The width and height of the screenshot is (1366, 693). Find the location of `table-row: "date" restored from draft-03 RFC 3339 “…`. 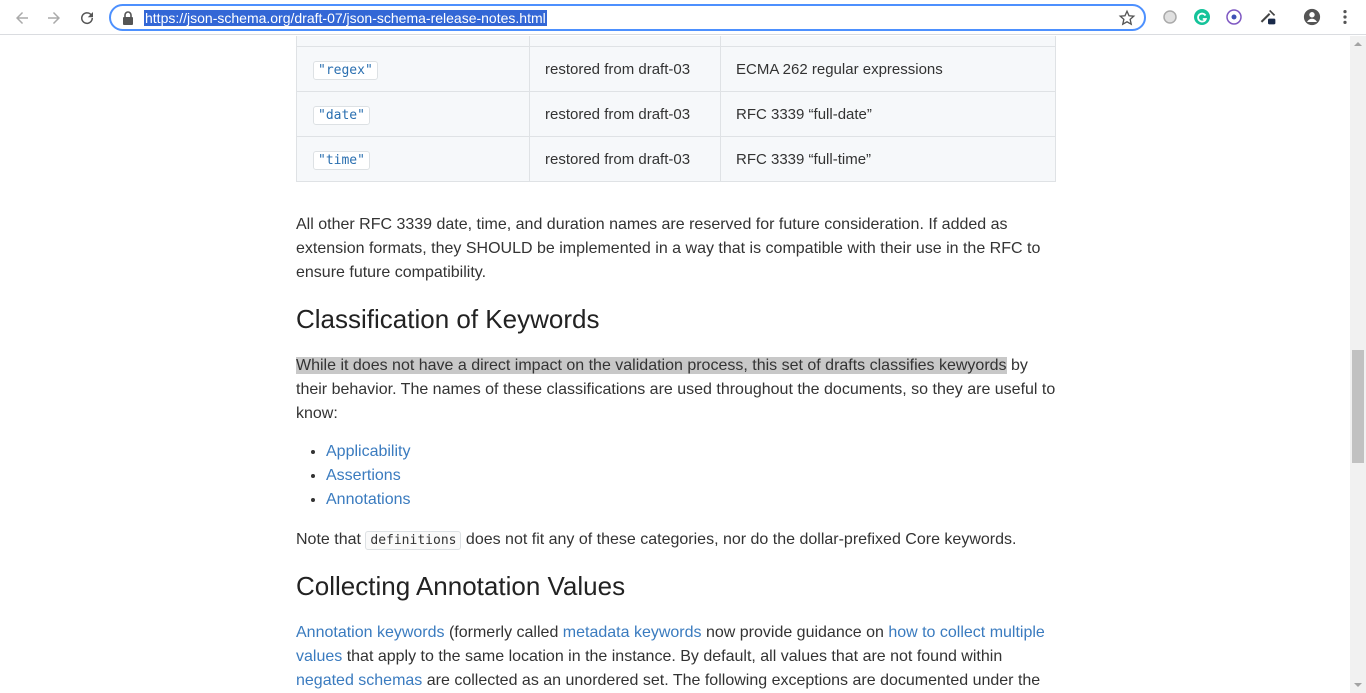

table-row: "date" restored from draft-03 RFC 3339 “… is located at coordinates (676, 114).